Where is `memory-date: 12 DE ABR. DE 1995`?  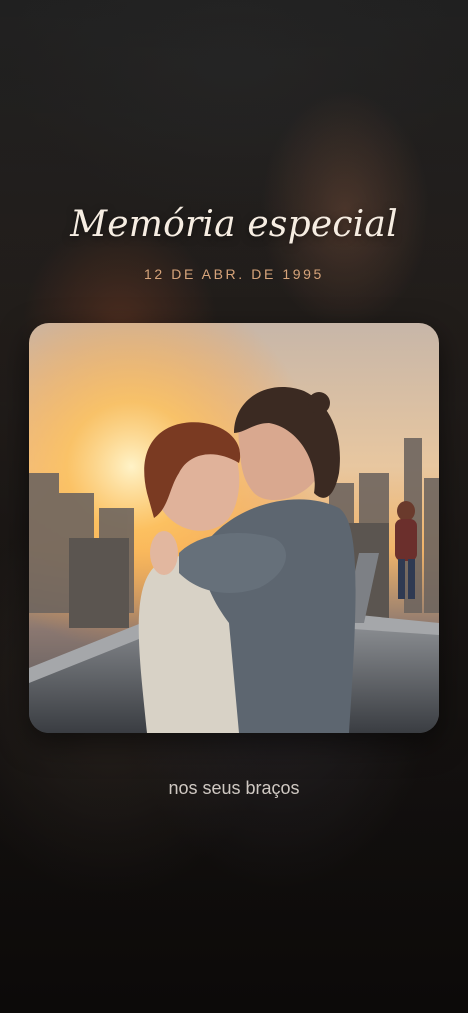
memory-date: 12 DE ABR. DE 1995 is located at coordinates (234, 274).